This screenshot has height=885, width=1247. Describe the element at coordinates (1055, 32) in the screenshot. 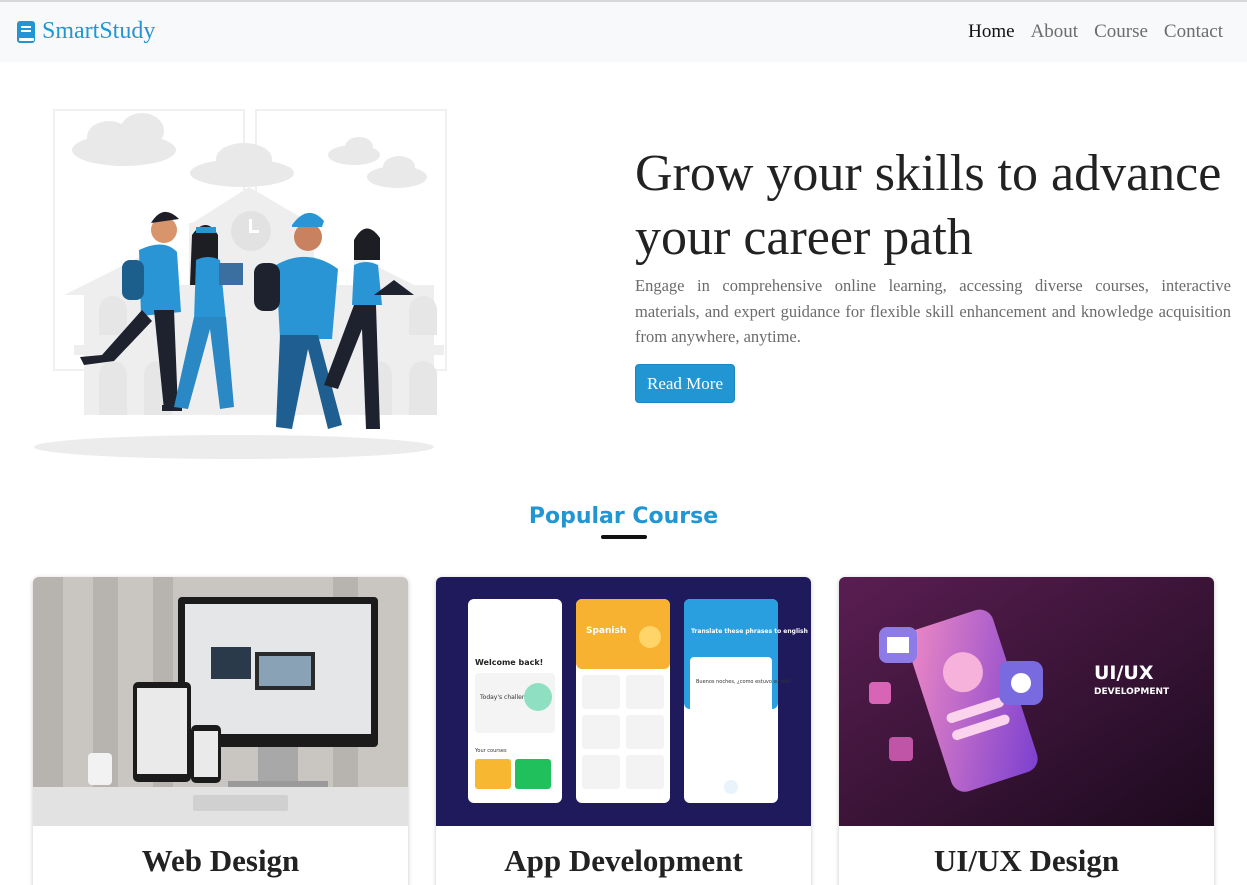

I see `nav-item-about: About` at that location.